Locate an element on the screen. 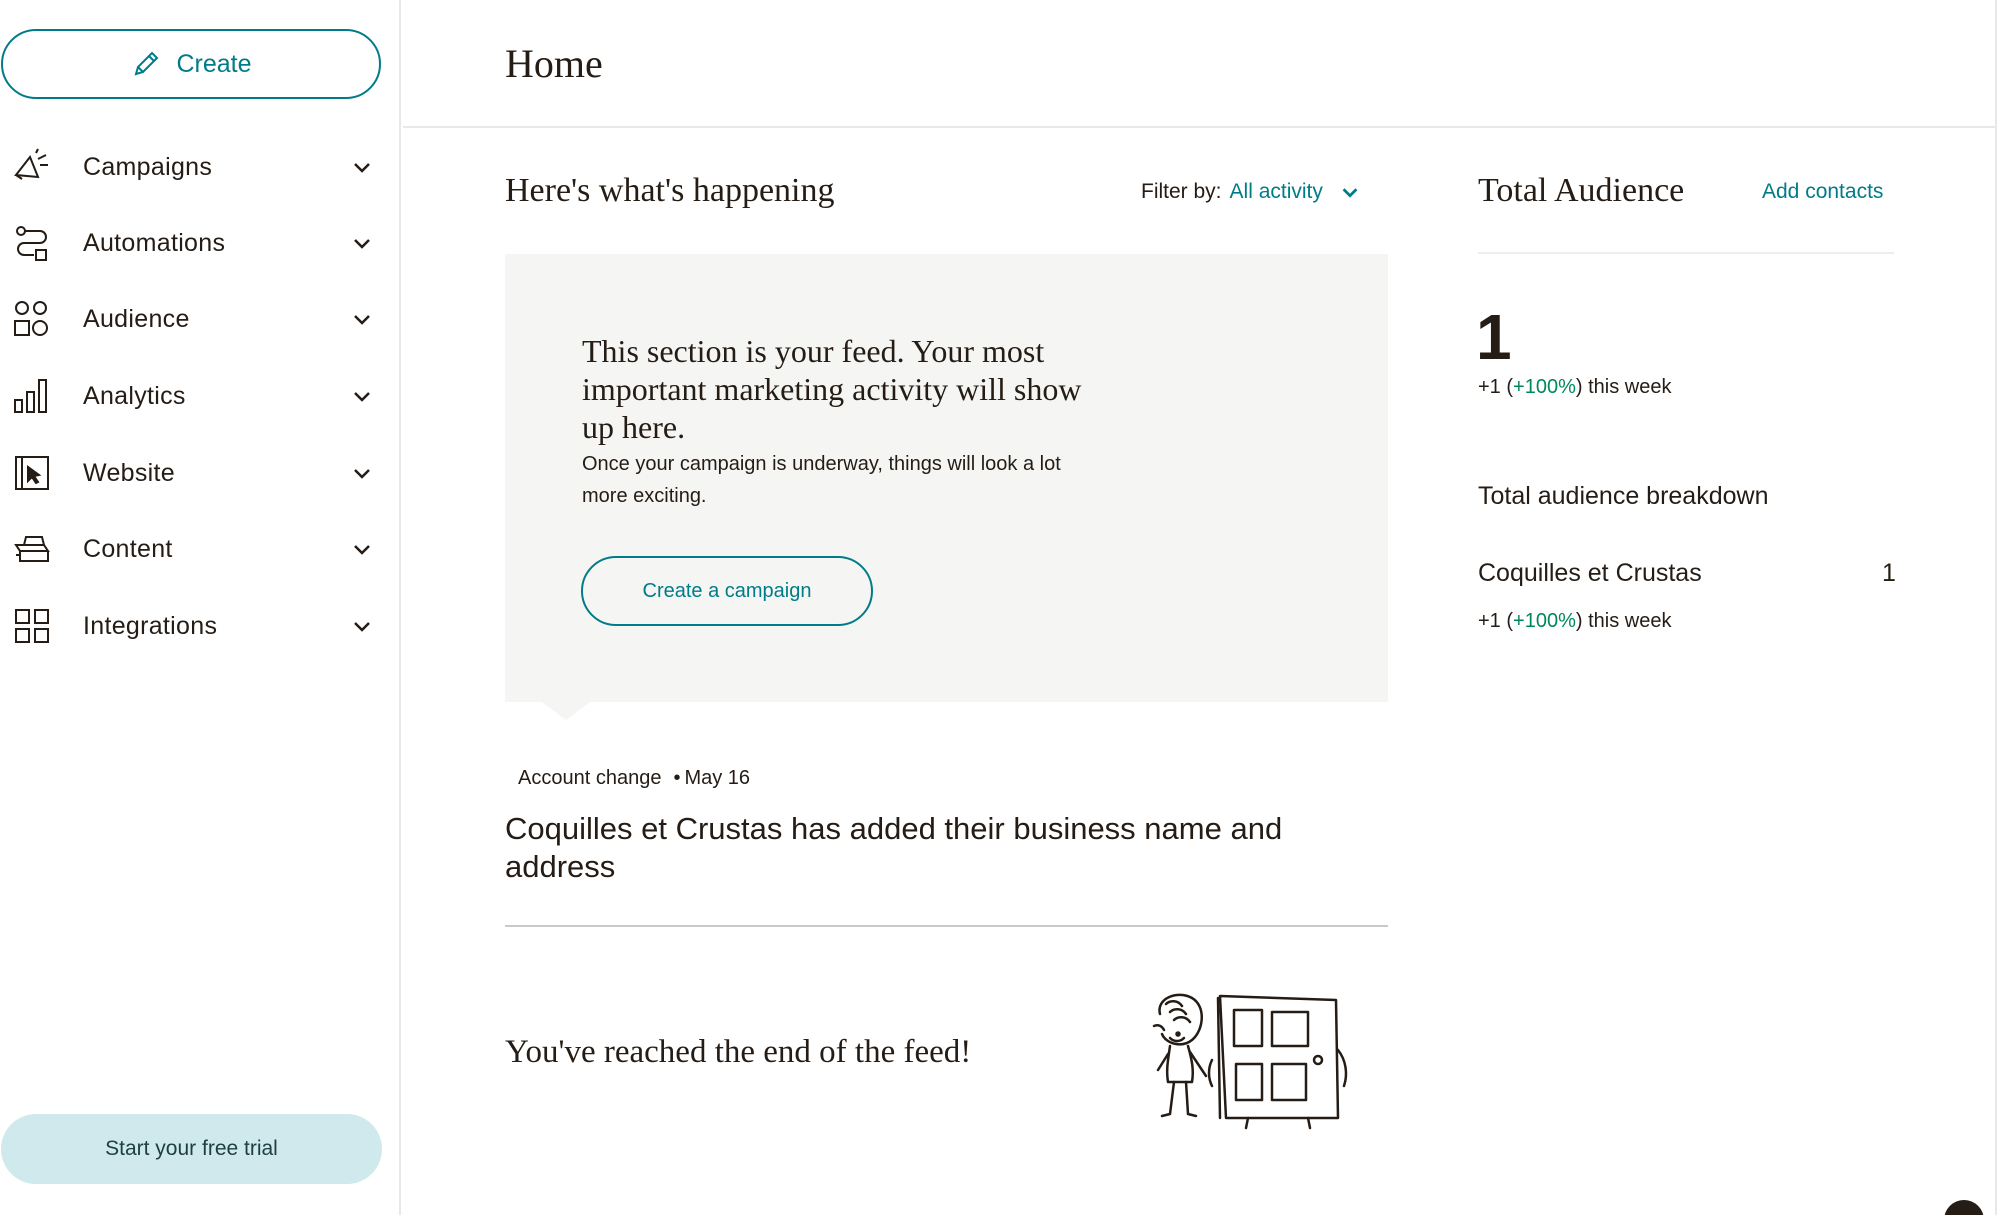 The width and height of the screenshot is (2000, 1215). automation-flow-icon is located at coordinates (31, 243).